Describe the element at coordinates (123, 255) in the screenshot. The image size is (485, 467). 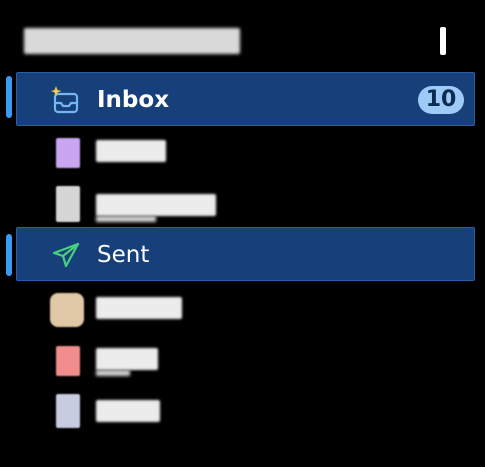
I see `sidebar-item-label: Sent` at that location.